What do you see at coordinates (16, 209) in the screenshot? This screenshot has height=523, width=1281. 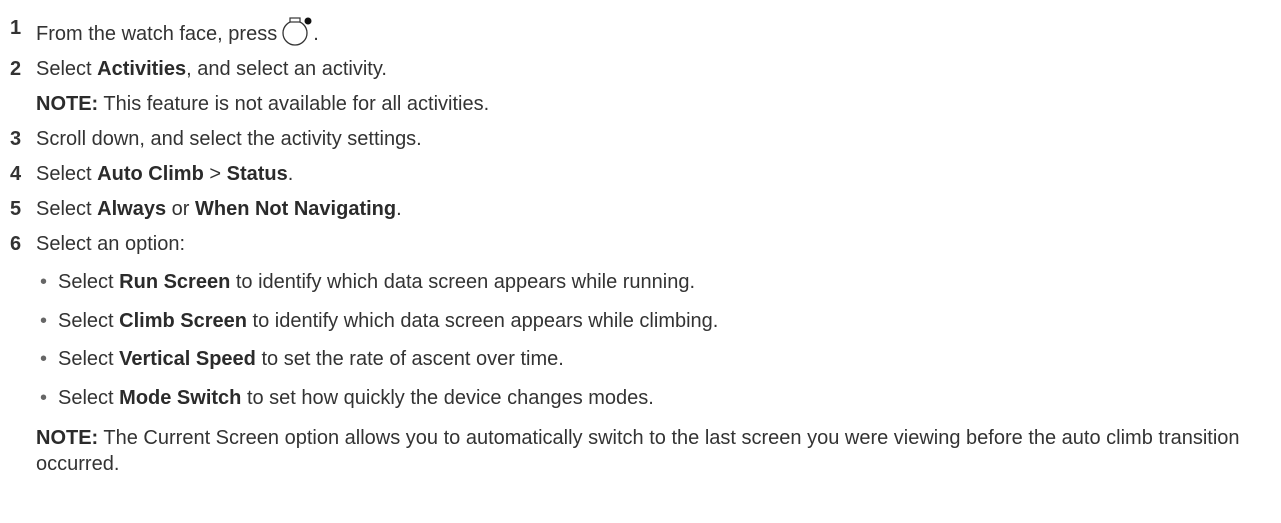 I see `step-number: 5` at bounding box center [16, 209].